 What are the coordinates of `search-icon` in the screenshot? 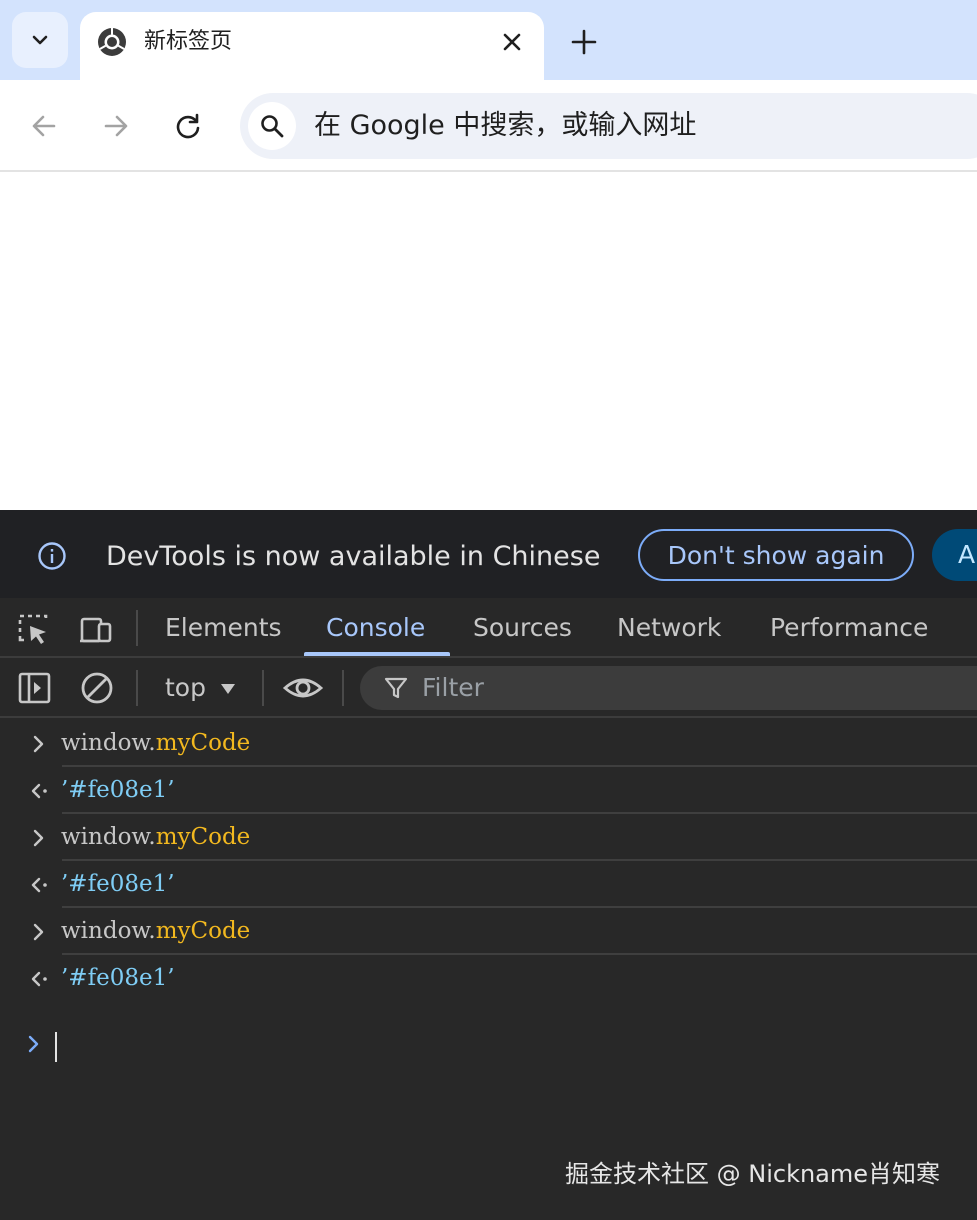 It's located at (272, 126).